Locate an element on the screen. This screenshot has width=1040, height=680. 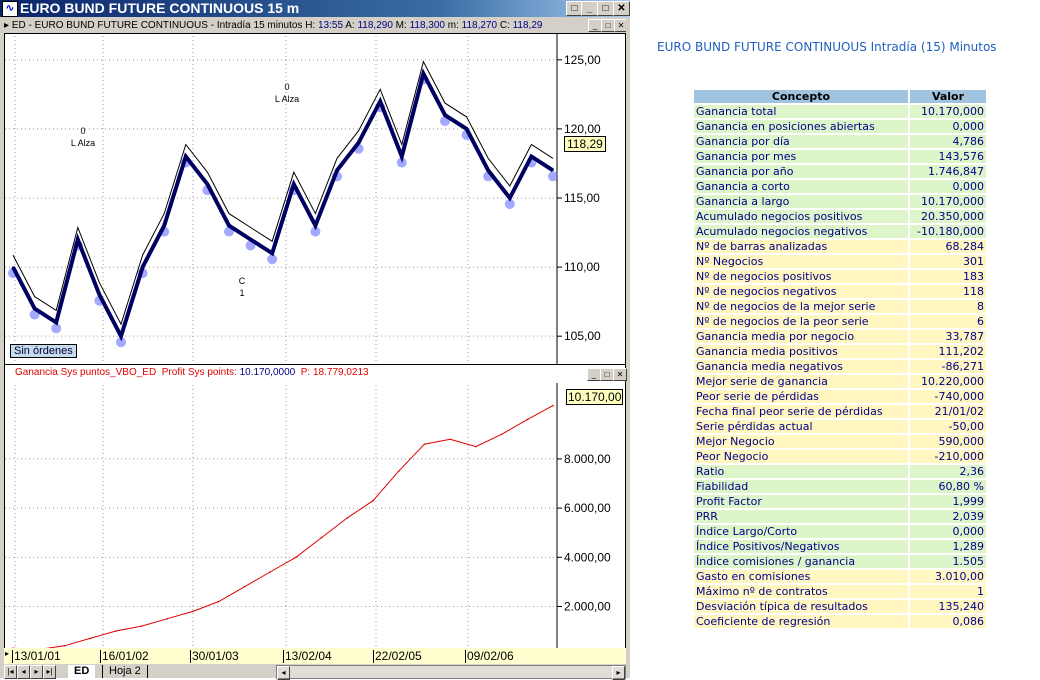
y-tick-label: 6.000,00 is located at coordinates (587, 508).